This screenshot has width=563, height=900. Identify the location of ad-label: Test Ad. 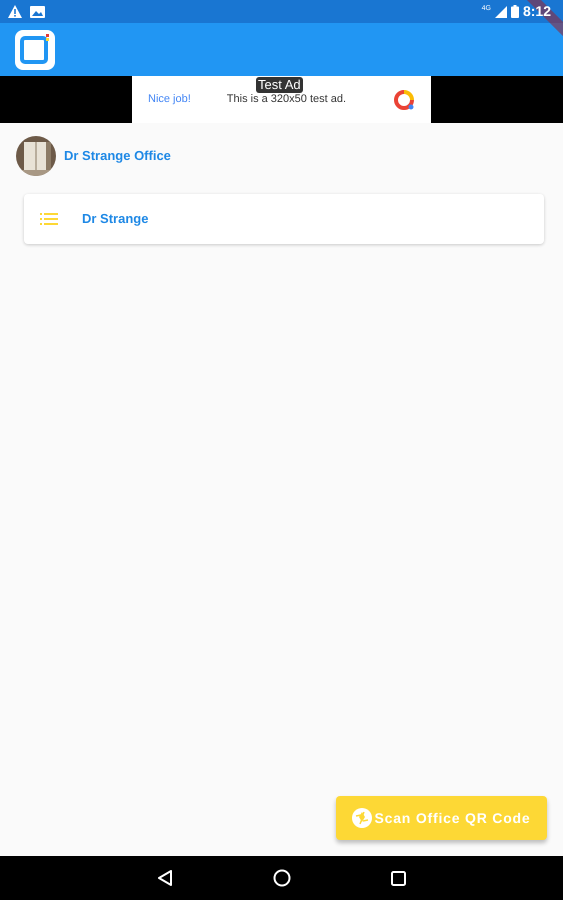
(279, 85).